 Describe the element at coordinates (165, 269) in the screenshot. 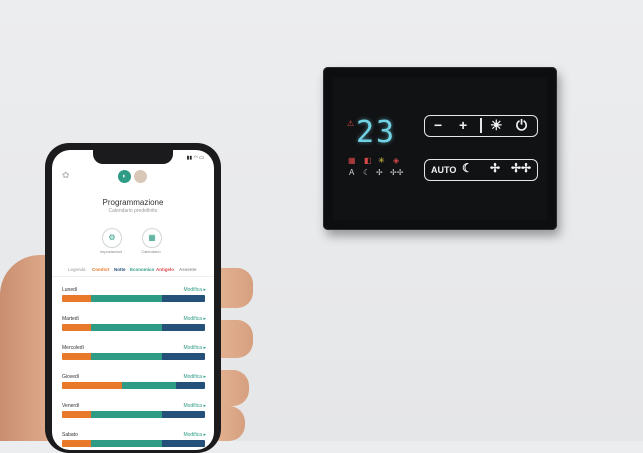

I see `legend-antifreeze: Antigelo` at that location.